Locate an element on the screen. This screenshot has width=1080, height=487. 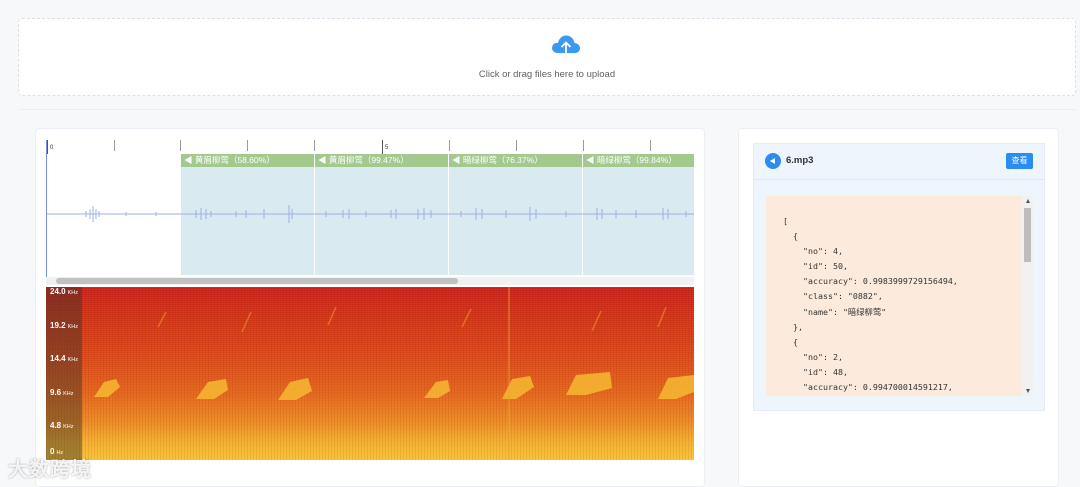
timeline: 0 5 is located at coordinates (370, 147).